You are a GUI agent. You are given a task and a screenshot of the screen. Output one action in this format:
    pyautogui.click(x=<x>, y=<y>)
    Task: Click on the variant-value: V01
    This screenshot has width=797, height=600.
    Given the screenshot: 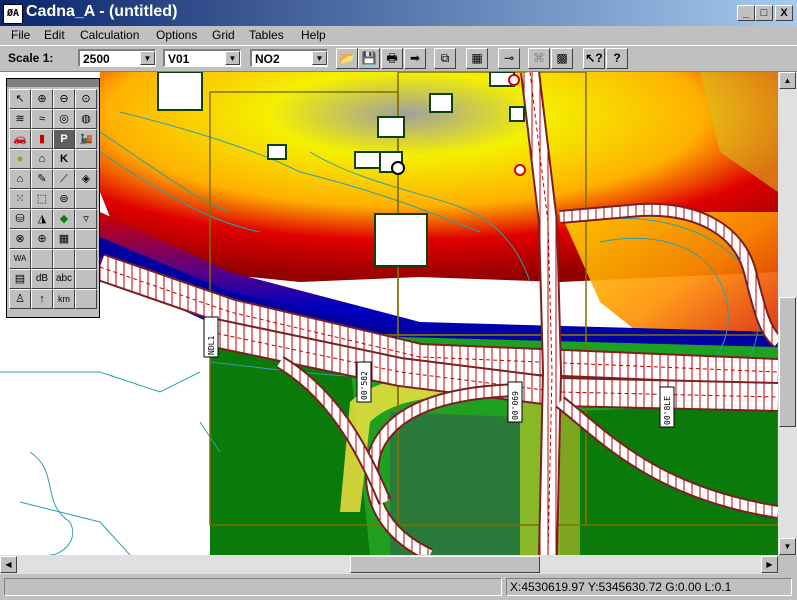 What is the action you would take?
    pyautogui.click(x=179, y=59)
    